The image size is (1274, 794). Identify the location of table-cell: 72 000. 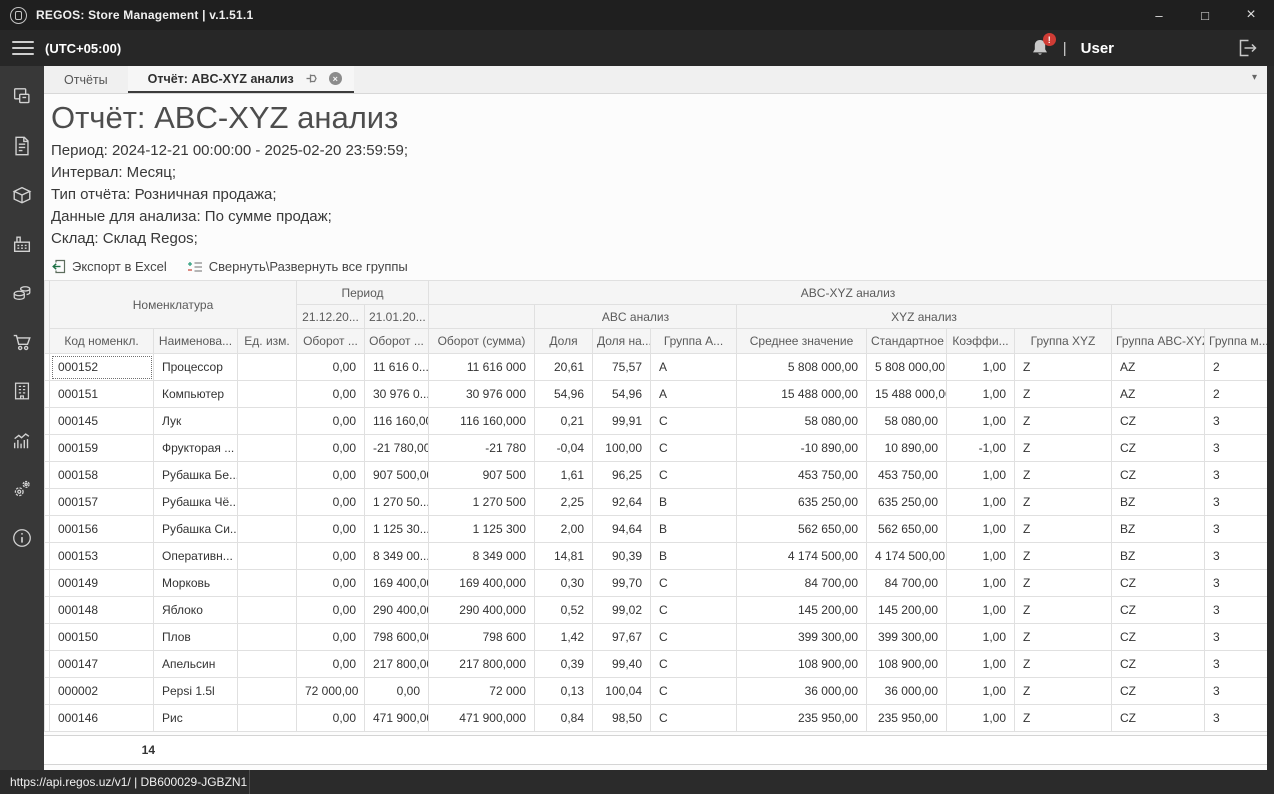
(481, 691).